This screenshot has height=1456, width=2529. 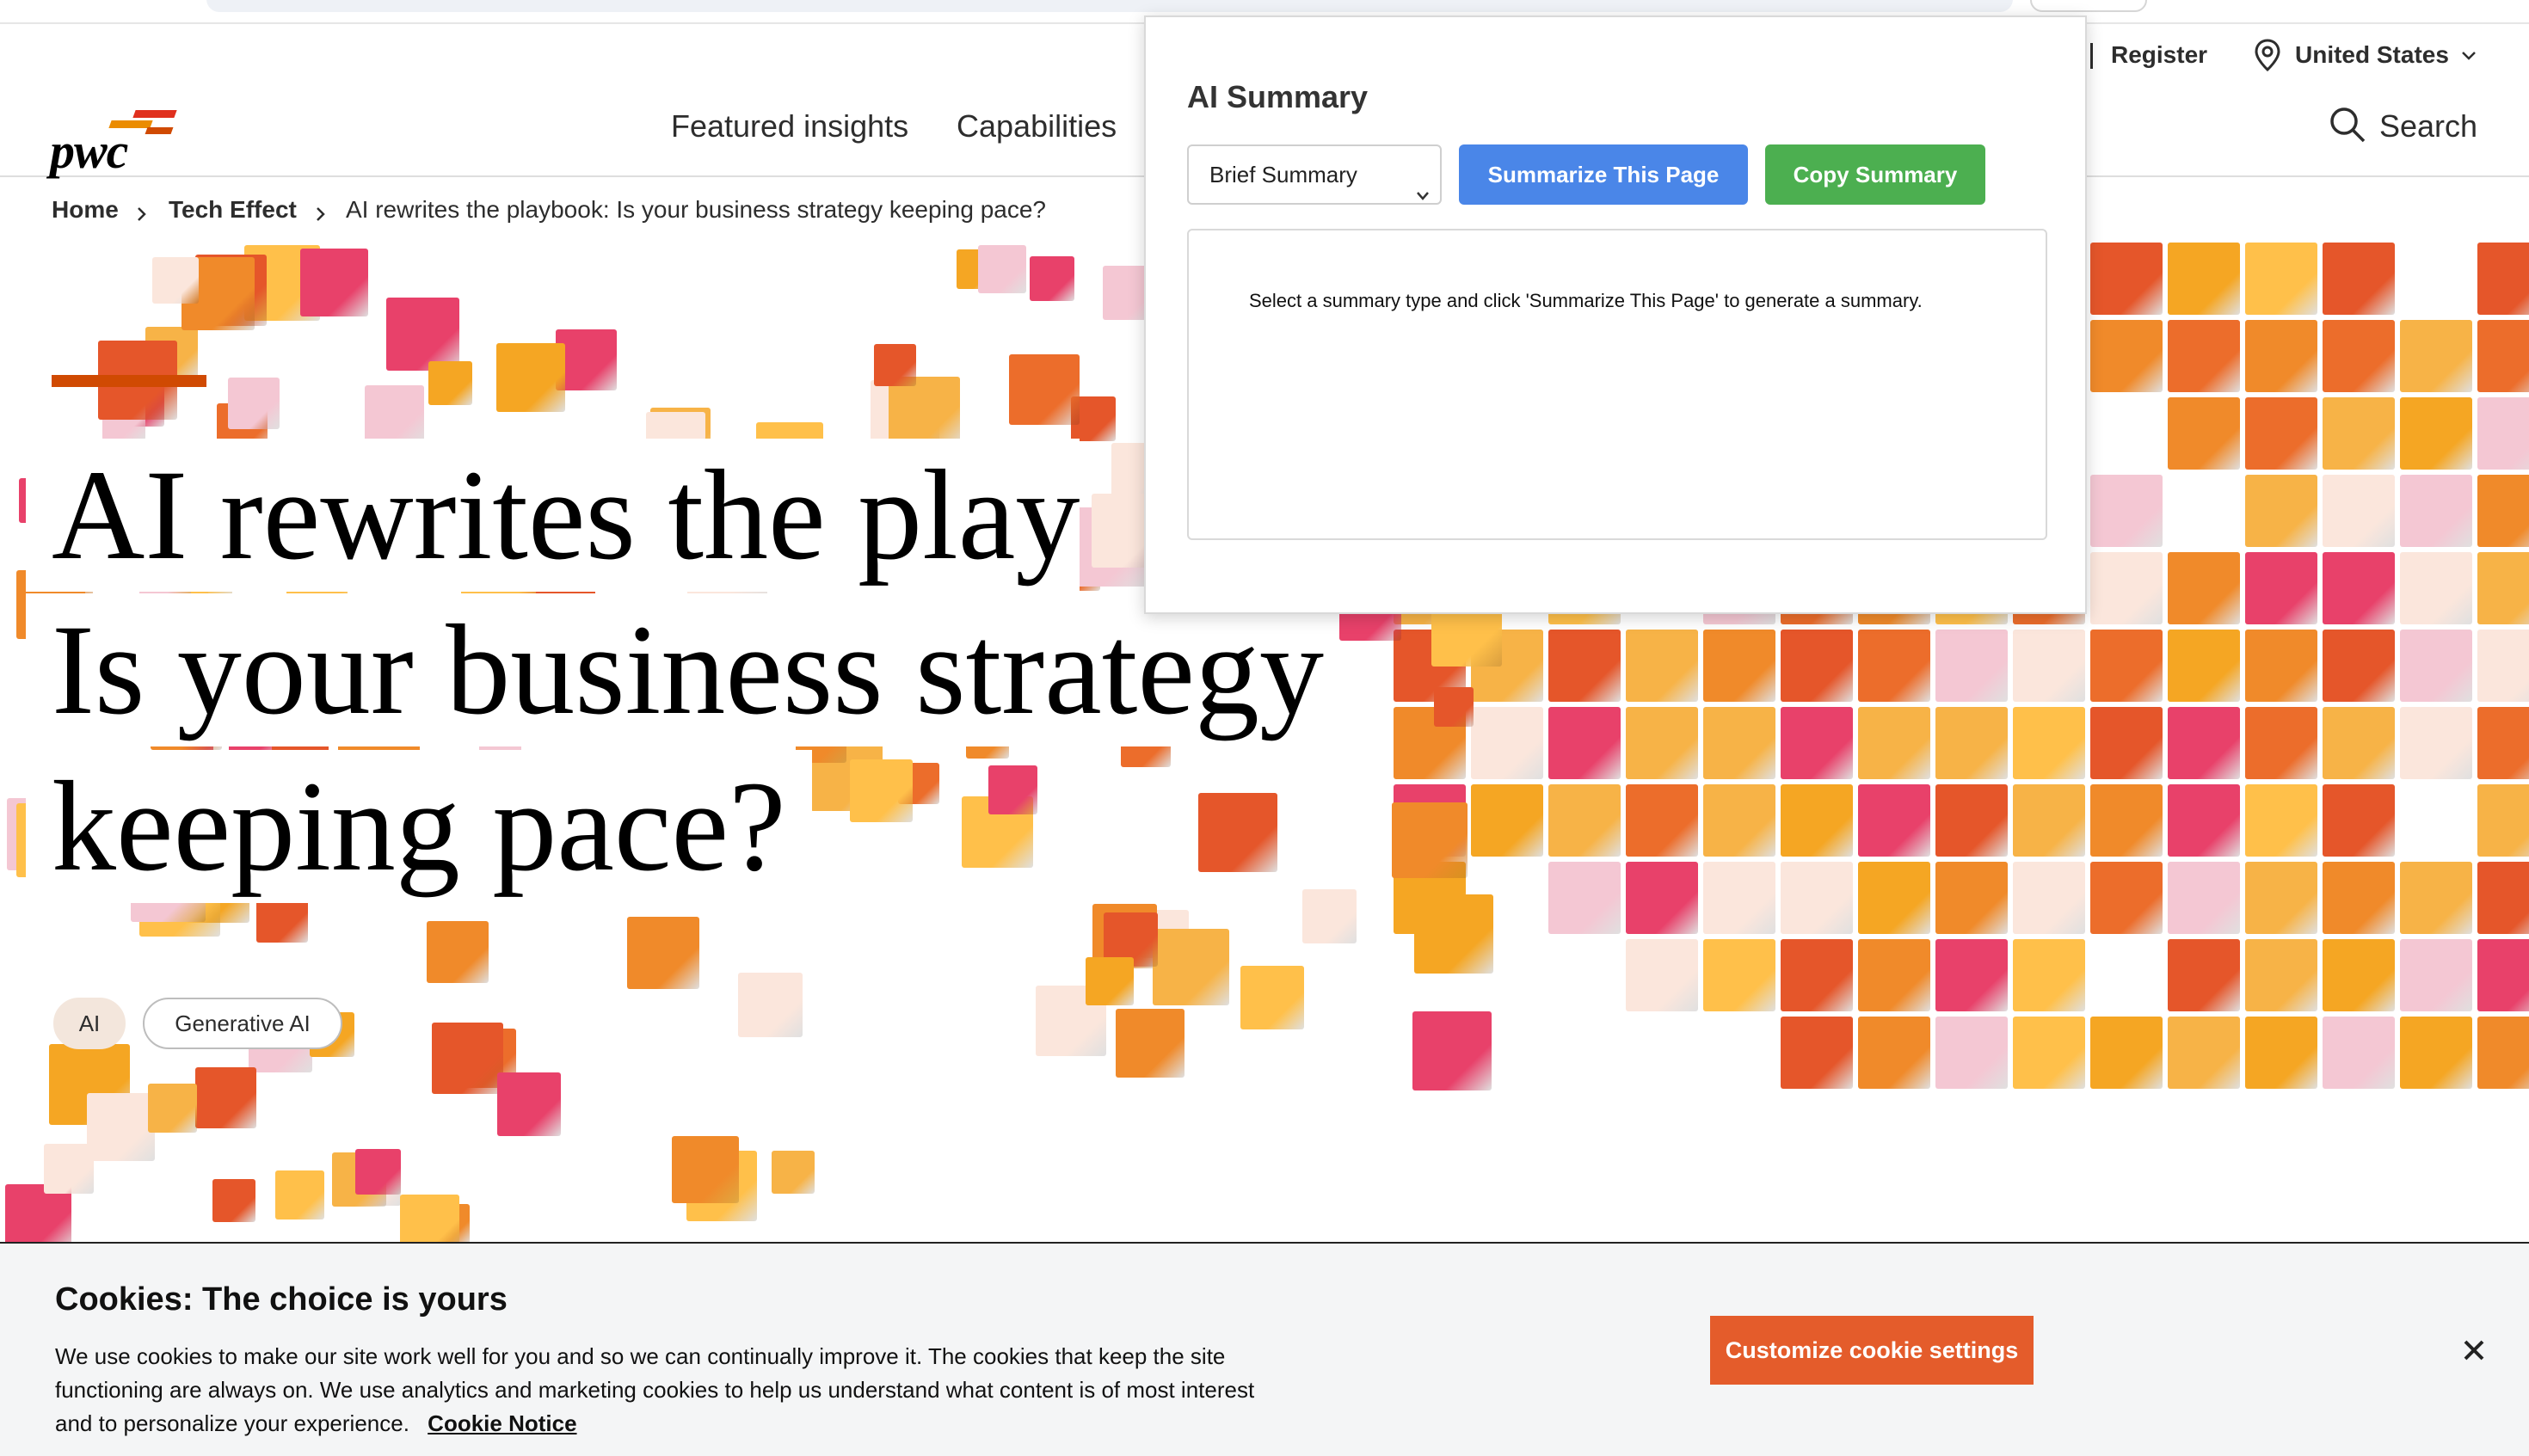 What do you see at coordinates (789, 126) in the screenshot?
I see `nav-featured-insights: Featured insights` at bounding box center [789, 126].